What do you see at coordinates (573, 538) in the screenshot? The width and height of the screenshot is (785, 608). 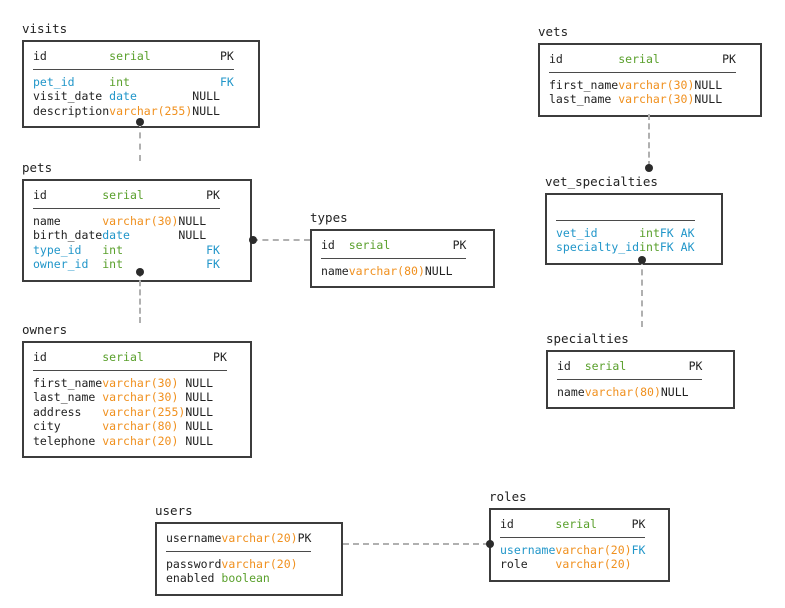 I see `pk-separator-roles` at bounding box center [573, 538].